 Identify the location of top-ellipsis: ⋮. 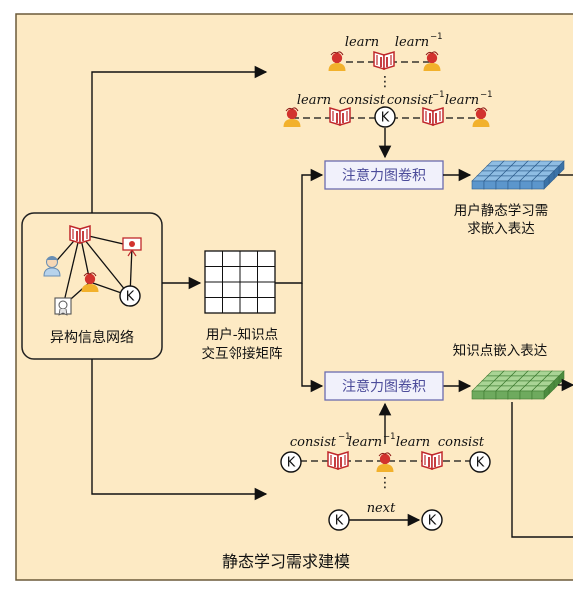
(385, 82).